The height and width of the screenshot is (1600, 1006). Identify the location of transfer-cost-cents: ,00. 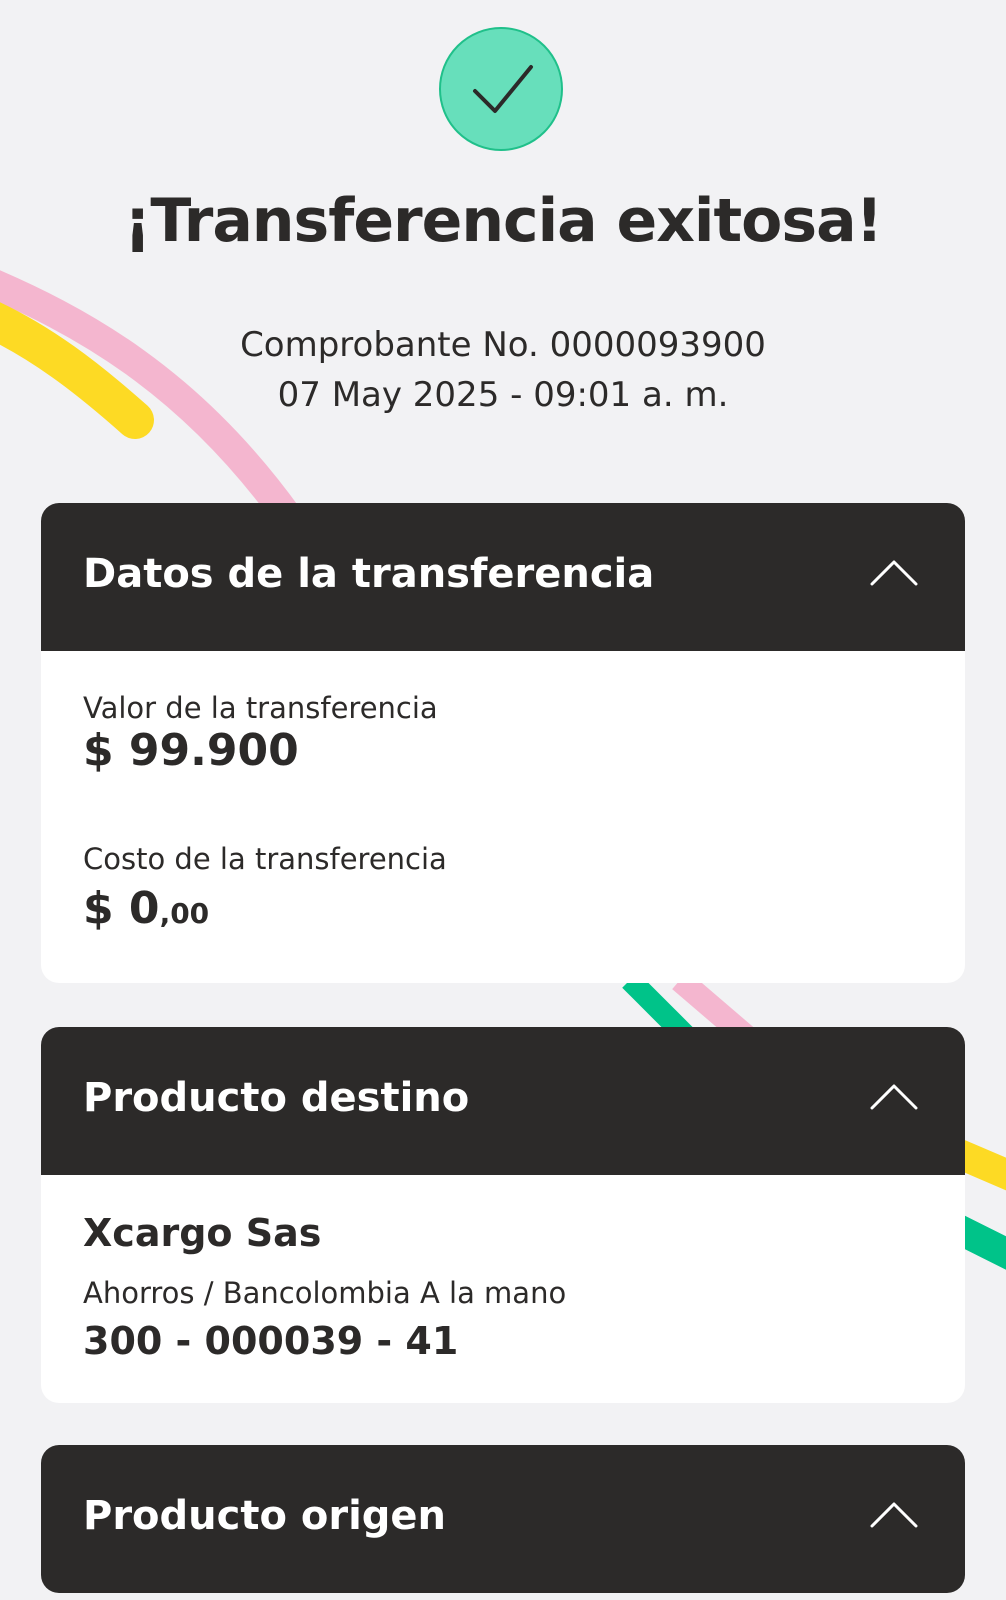
(184, 913).